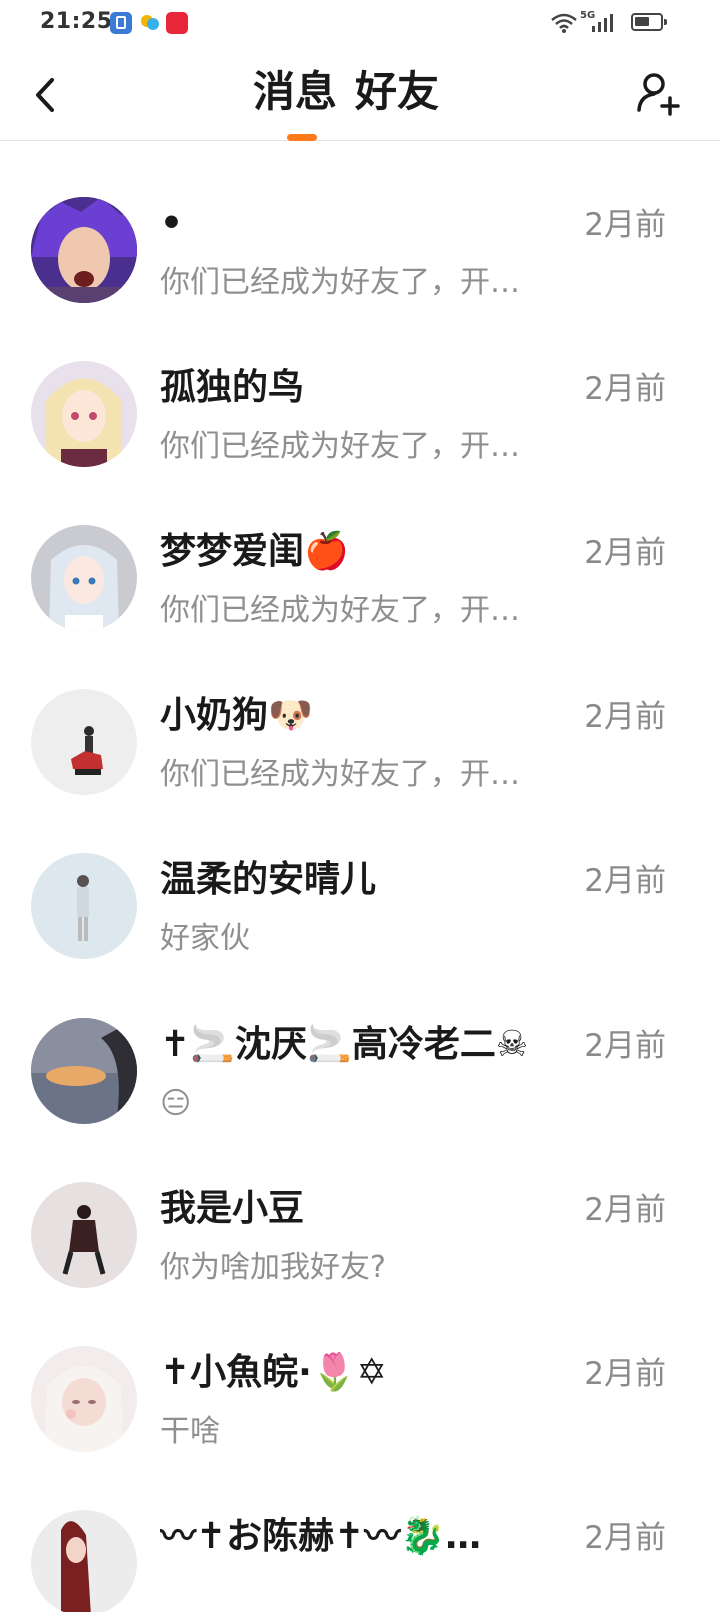  Describe the element at coordinates (397, 92) in the screenshot. I see `tab-friends: 好友` at that location.